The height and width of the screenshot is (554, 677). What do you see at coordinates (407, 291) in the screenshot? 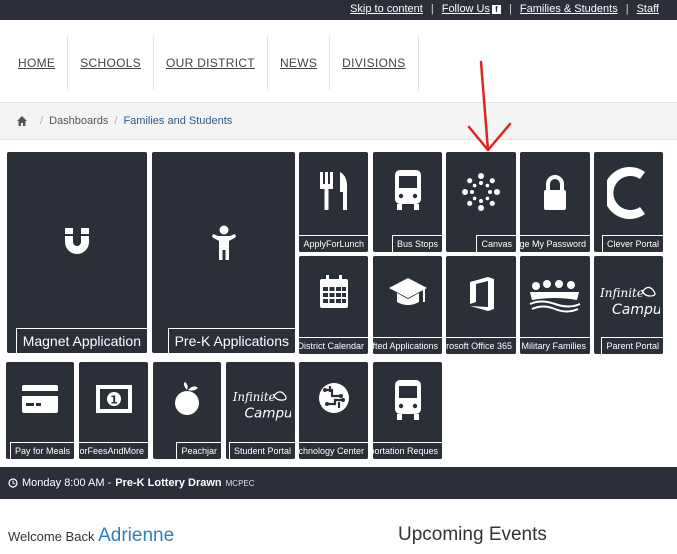
I see `graduation-cap-icon` at bounding box center [407, 291].